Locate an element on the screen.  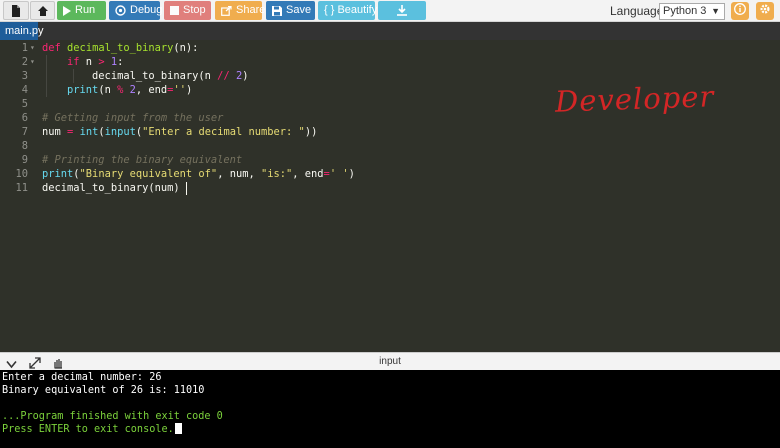
console-line: Binary equivalent of 26 is: 11010 is located at coordinates (103, 390).